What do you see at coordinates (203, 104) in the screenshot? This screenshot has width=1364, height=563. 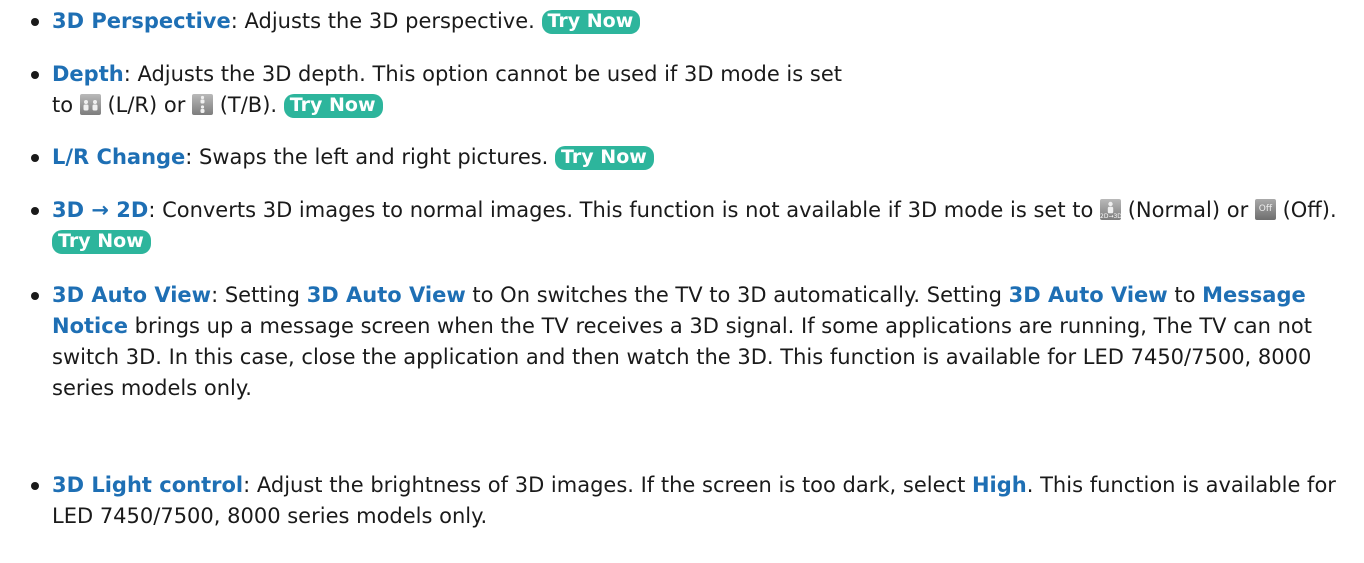 I see `top-bottom-persons-icon` at bounding box center [203, 104].